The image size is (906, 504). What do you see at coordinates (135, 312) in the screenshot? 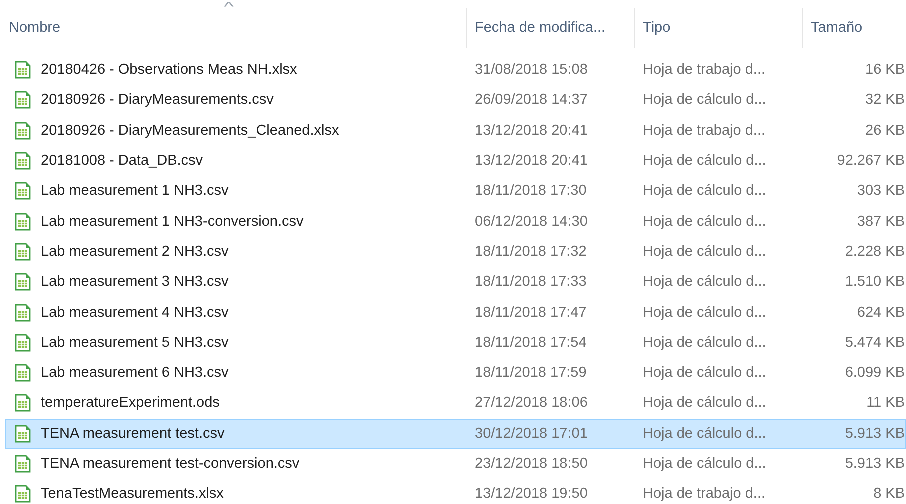
I see `file-name: Lab measurement 4 NH3.csv` at bounding box center [135, 312].